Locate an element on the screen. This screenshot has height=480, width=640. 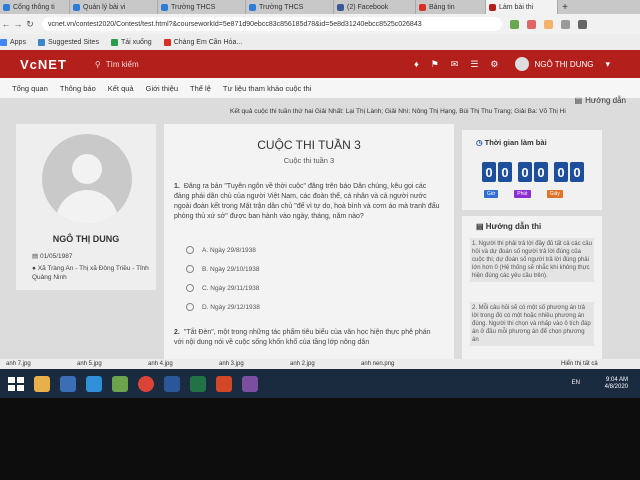
download-item: anh 2.jpg is located at coordinates (319, 364).